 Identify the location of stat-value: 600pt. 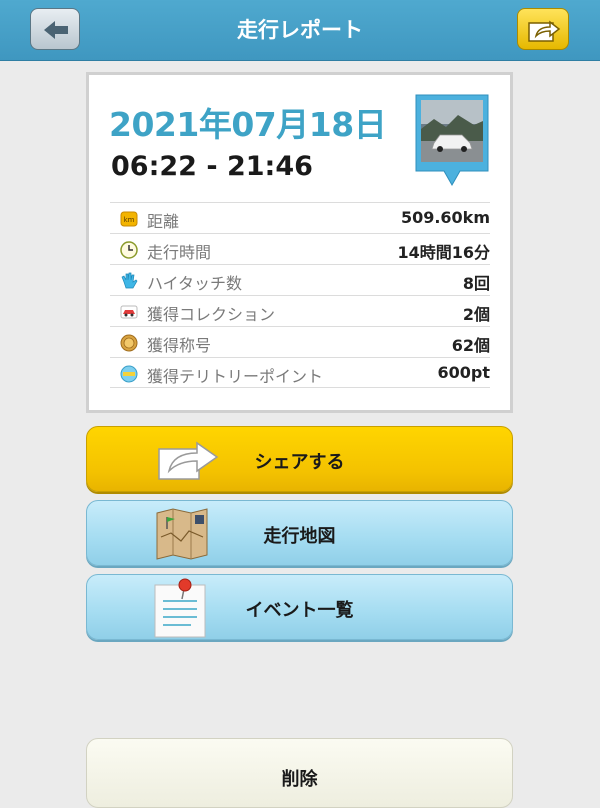
(464, 372).